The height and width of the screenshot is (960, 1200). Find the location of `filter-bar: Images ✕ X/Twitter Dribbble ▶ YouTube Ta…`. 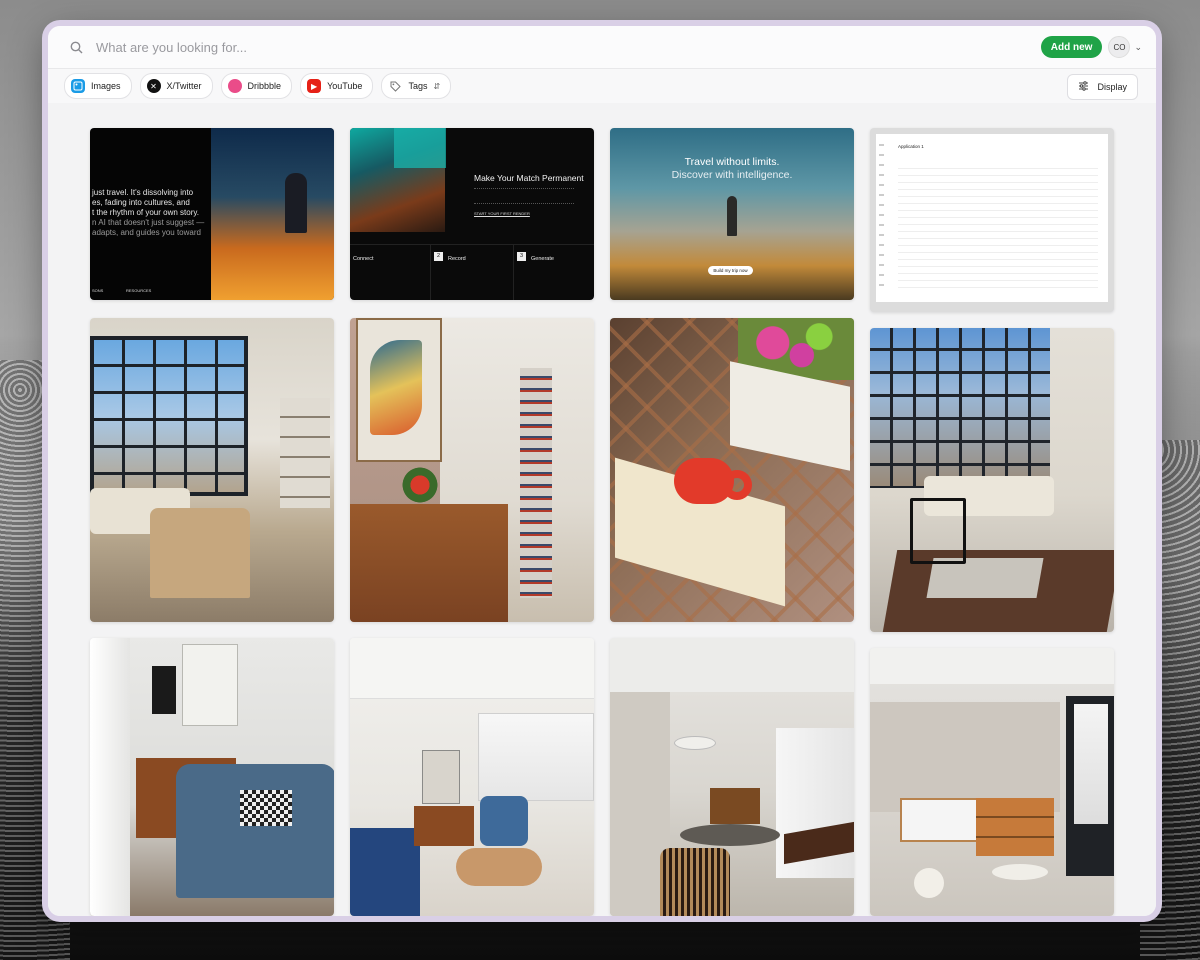

filter-bar: Images ✕ X/Twitter Dribbble ▶ YouTube Ta… is located at coordinates (602, 86).